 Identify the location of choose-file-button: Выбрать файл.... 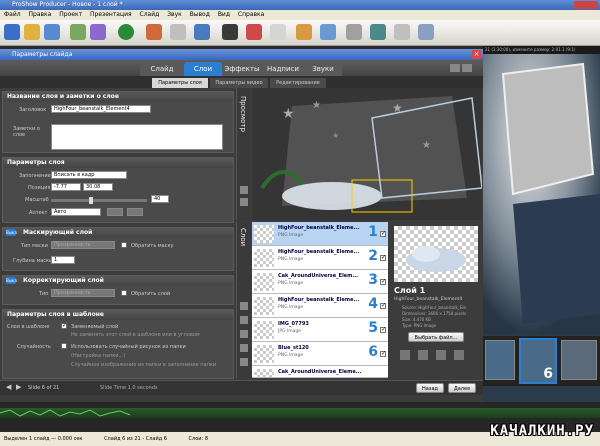
(436, 337).